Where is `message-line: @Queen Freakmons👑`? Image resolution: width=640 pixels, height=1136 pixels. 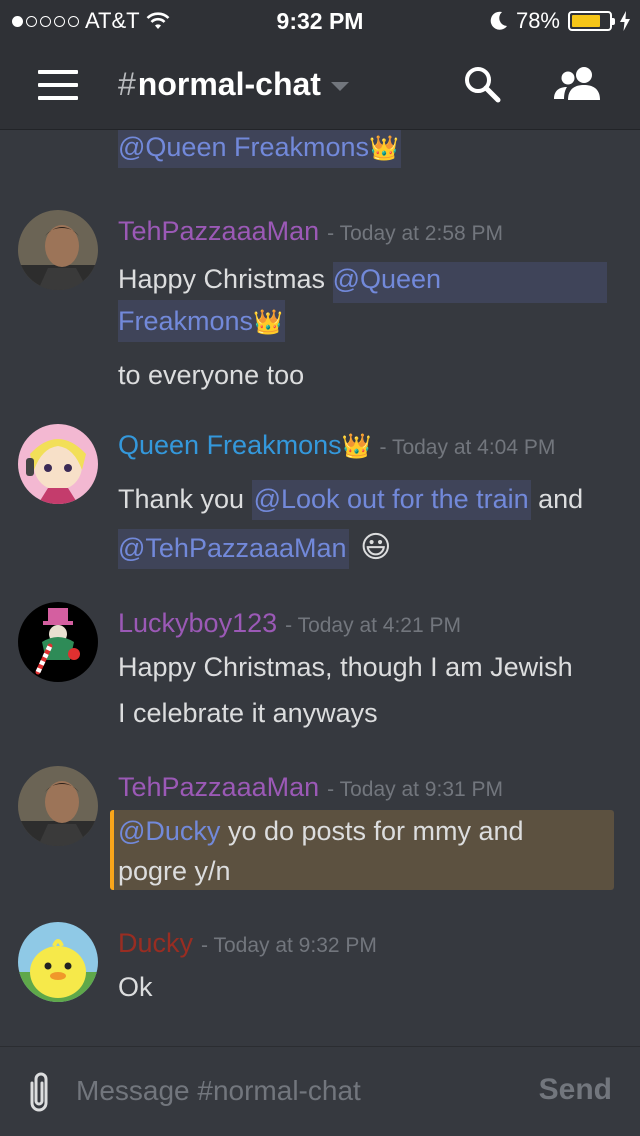
message-line: @Queen Freakmons👑 is located at coordinates (259, 149).